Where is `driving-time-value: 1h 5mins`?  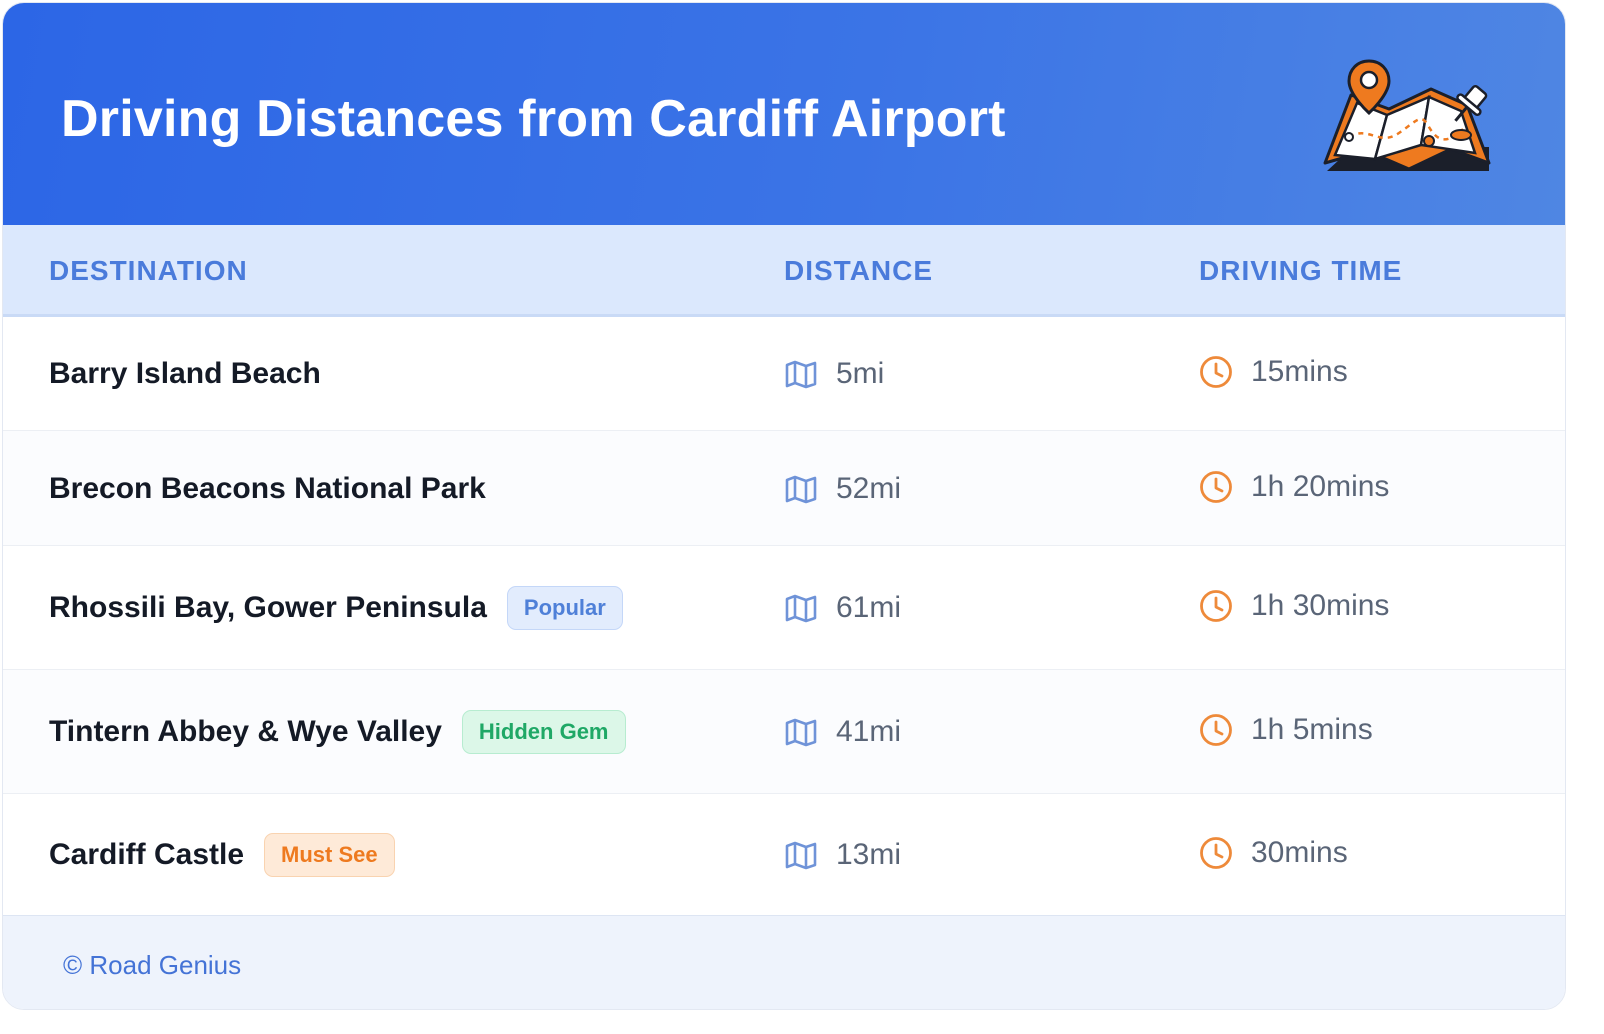 driving-time-value: 1h 5mins is located at coordinates (1312, 729).